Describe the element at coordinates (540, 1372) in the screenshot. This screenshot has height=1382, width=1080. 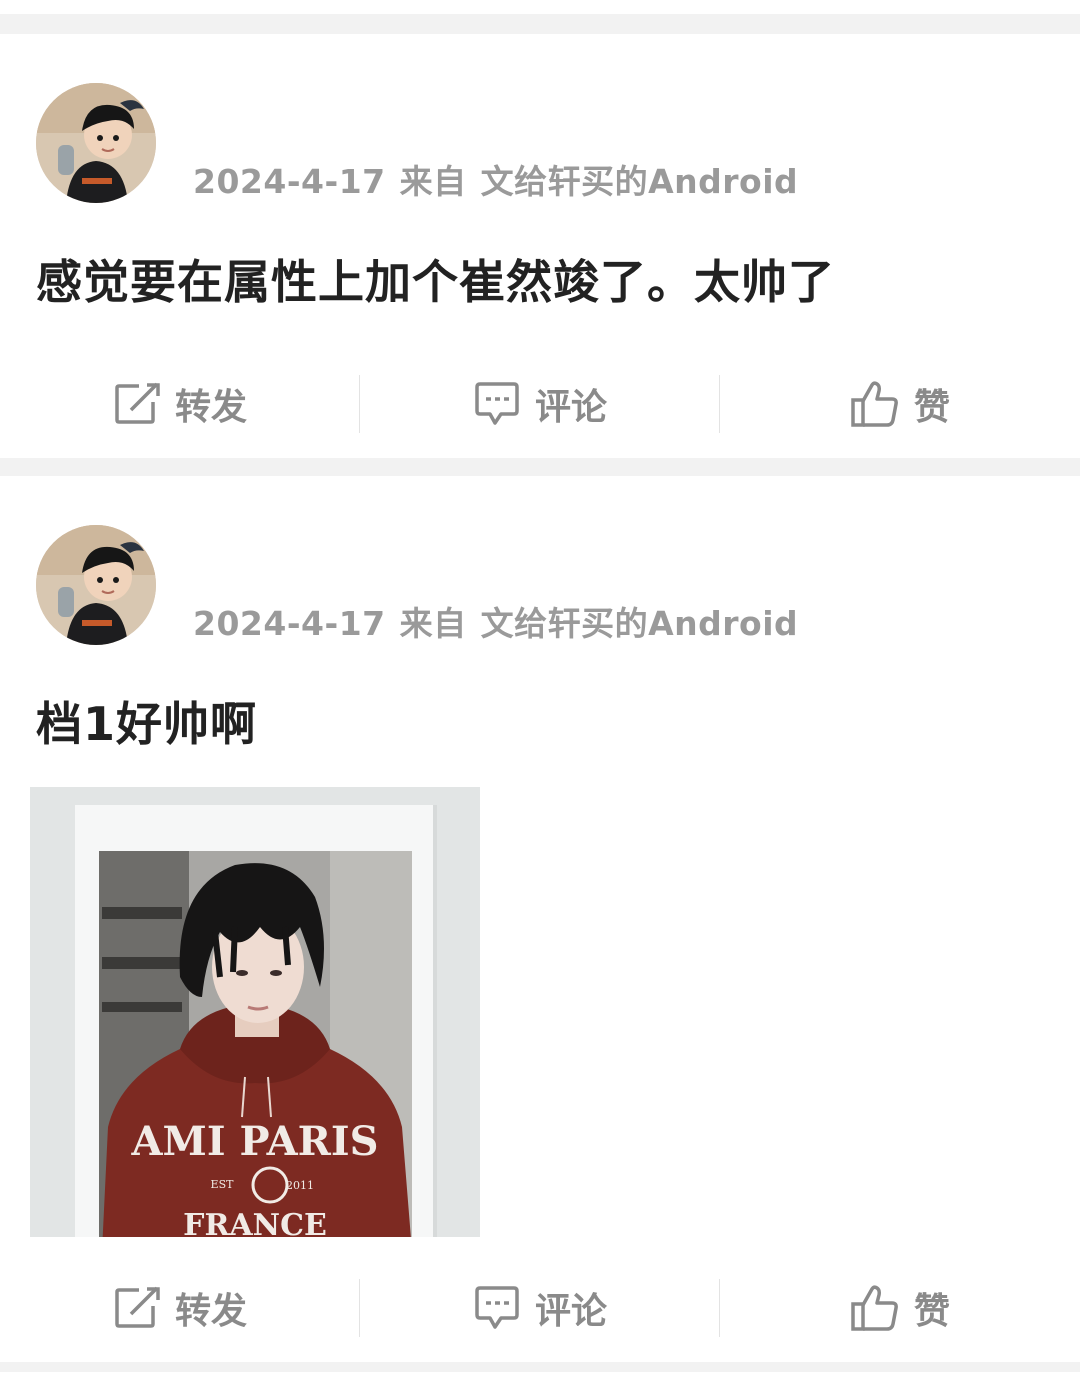
I see `bottom-spacer` at that location.